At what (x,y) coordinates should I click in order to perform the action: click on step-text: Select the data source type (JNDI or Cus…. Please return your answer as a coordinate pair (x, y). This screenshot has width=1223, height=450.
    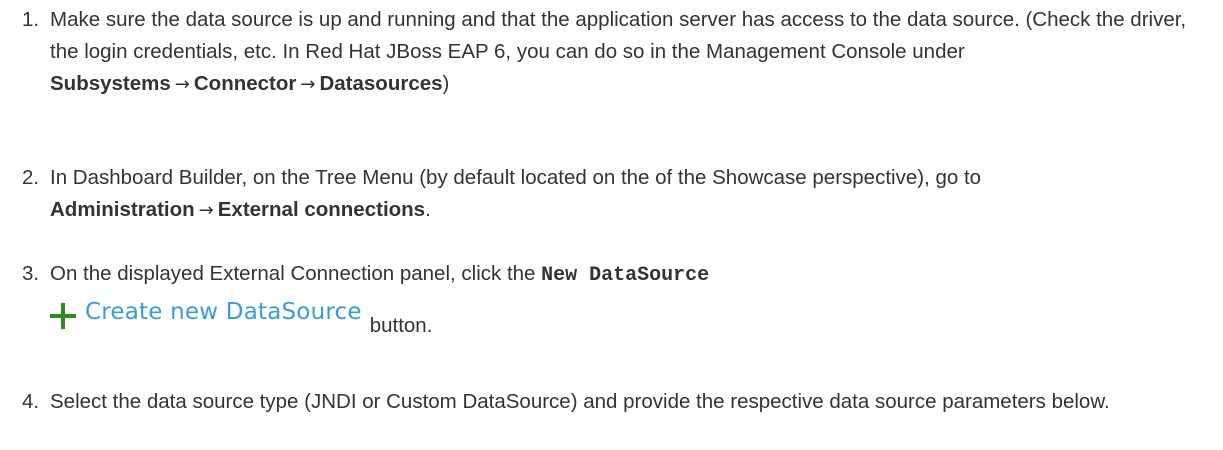
    Looking at the image, I should click on (580, 401).